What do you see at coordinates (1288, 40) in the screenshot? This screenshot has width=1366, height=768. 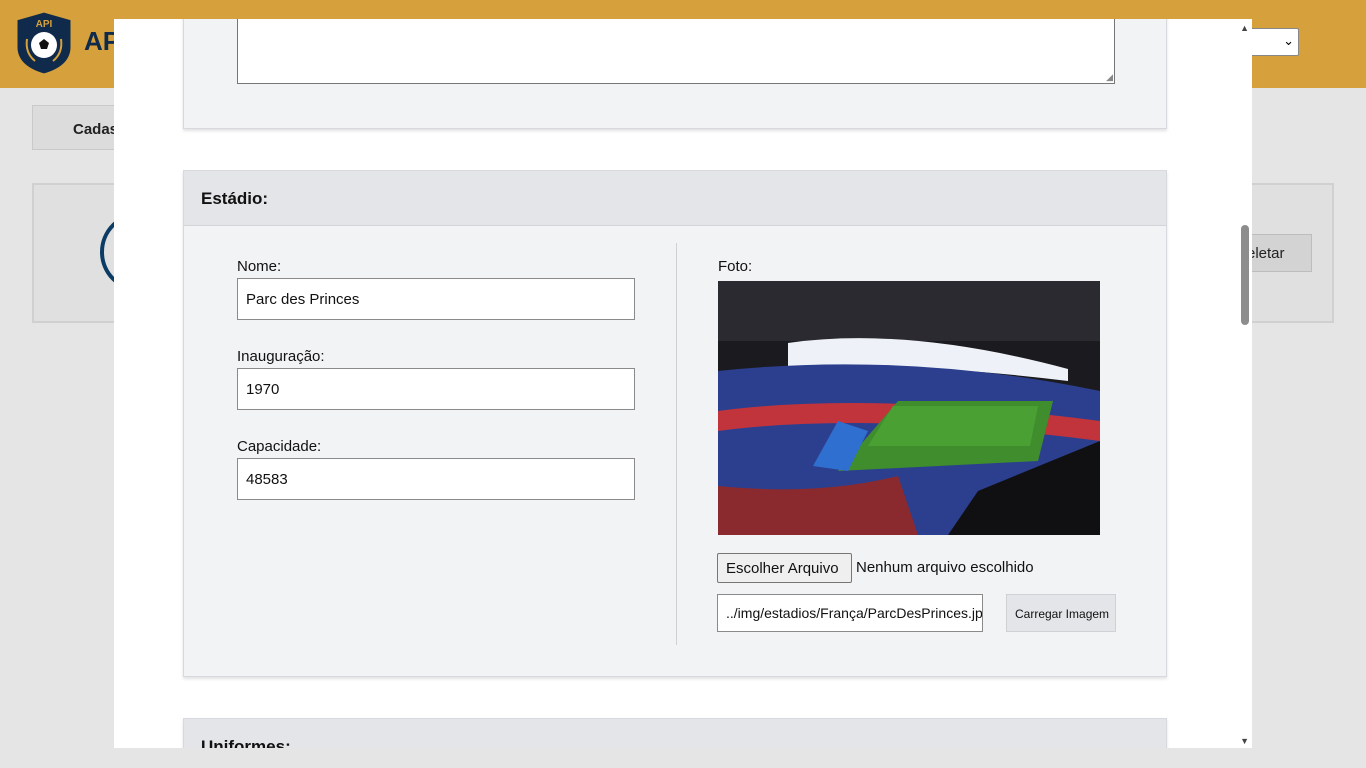 I see `chevron-down-icon: ⌄` at bounding box center [1288, 40].